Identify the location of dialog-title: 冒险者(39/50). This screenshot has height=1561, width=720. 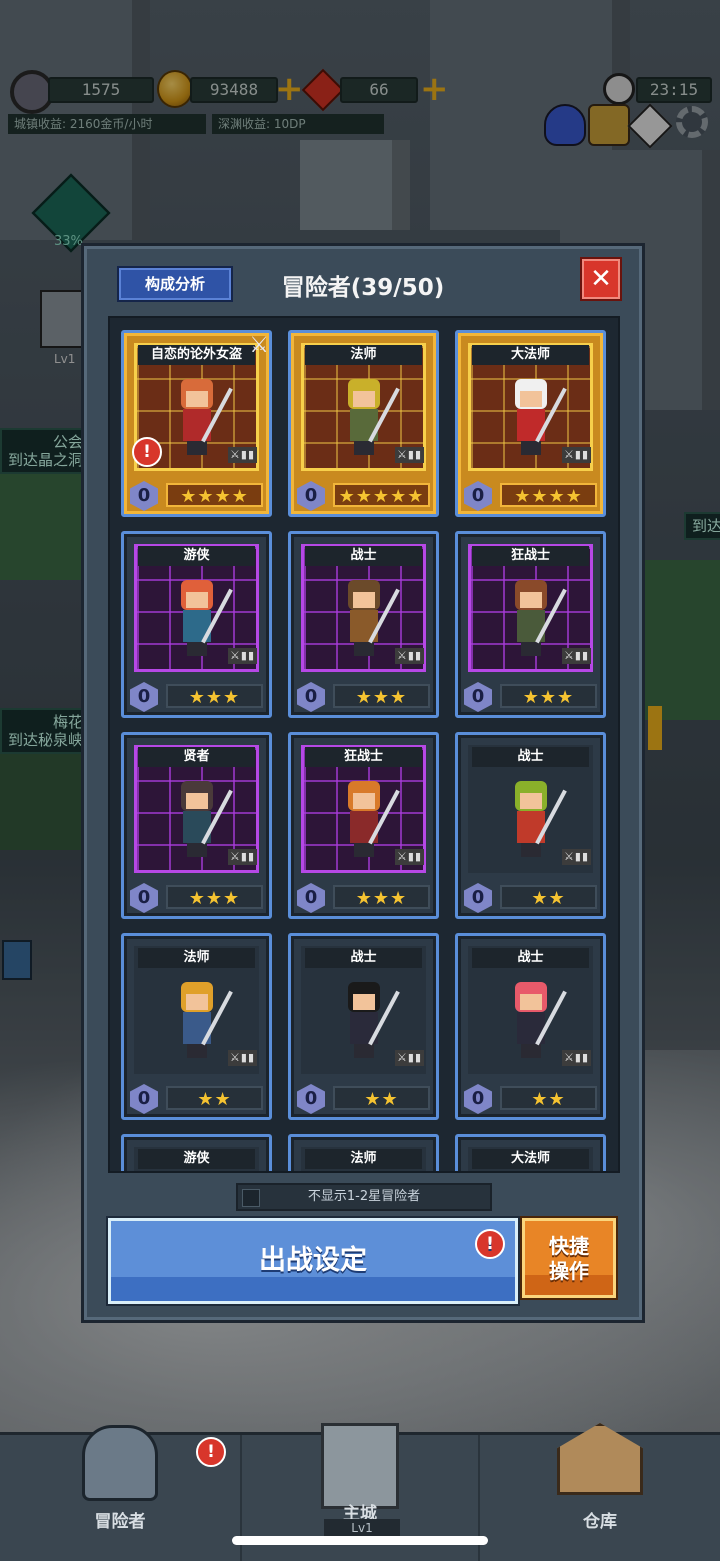
(363, 288).